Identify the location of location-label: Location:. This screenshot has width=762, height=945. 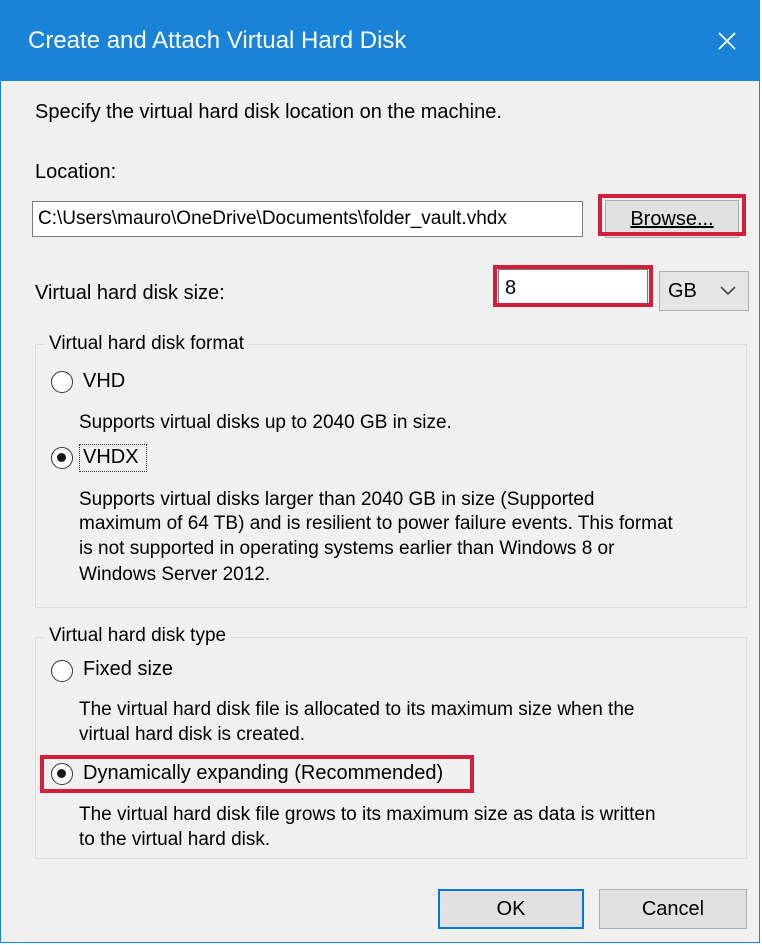
(76, 172).